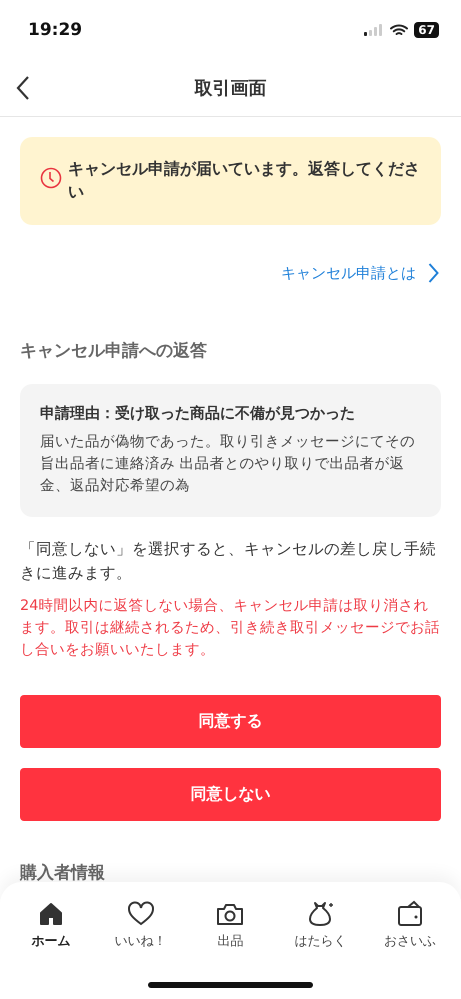  I want to click on tab: 出品, so click(230, 928).